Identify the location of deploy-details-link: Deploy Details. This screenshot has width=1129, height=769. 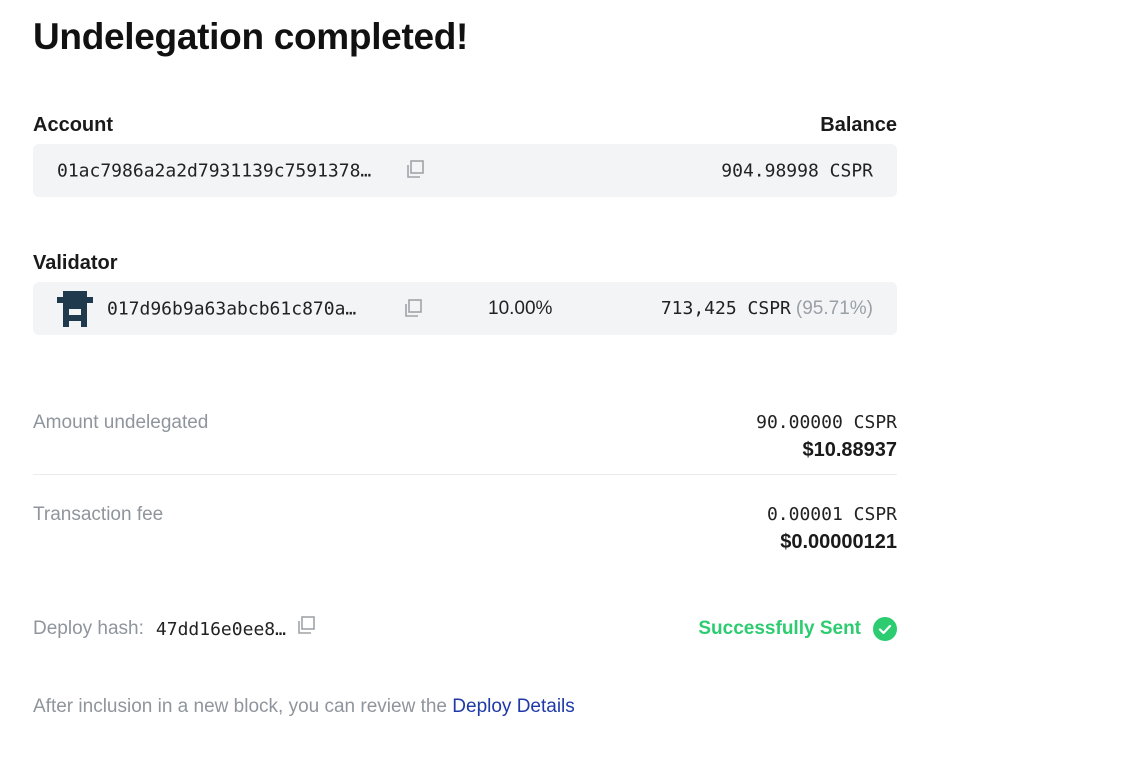
(513, 706).